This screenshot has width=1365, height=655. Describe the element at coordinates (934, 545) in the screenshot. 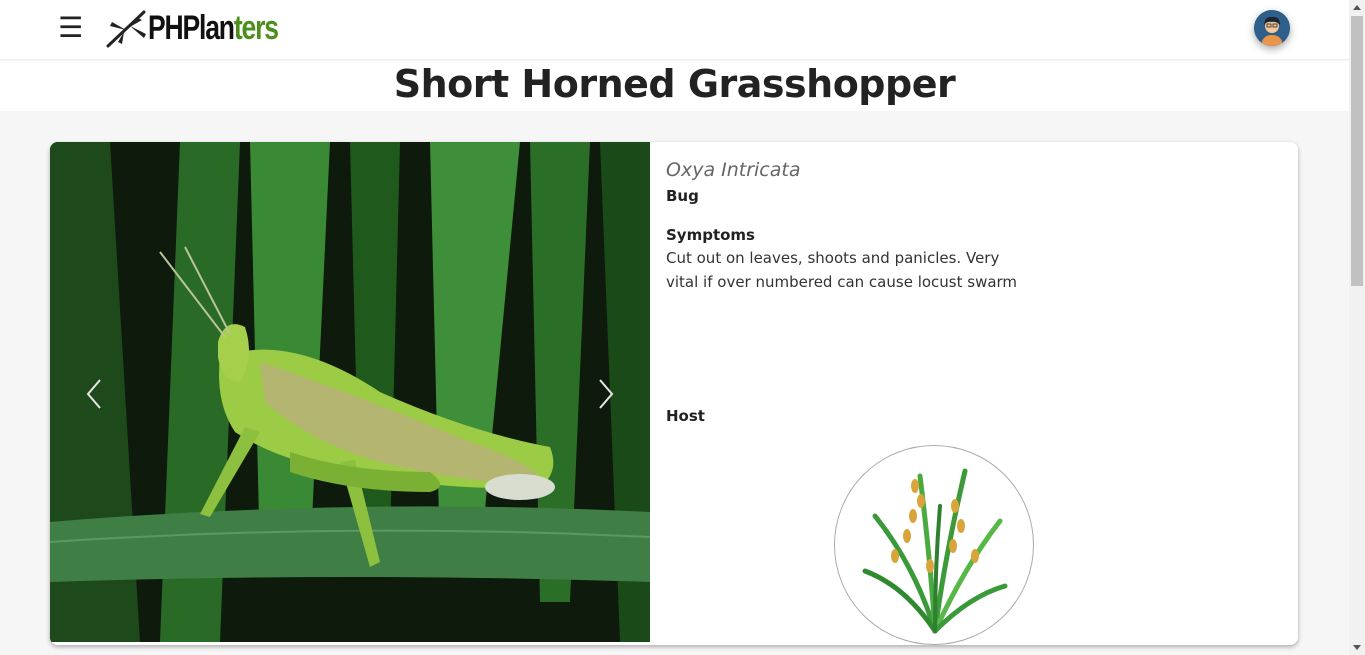

I see `host-plant-image` at that location.